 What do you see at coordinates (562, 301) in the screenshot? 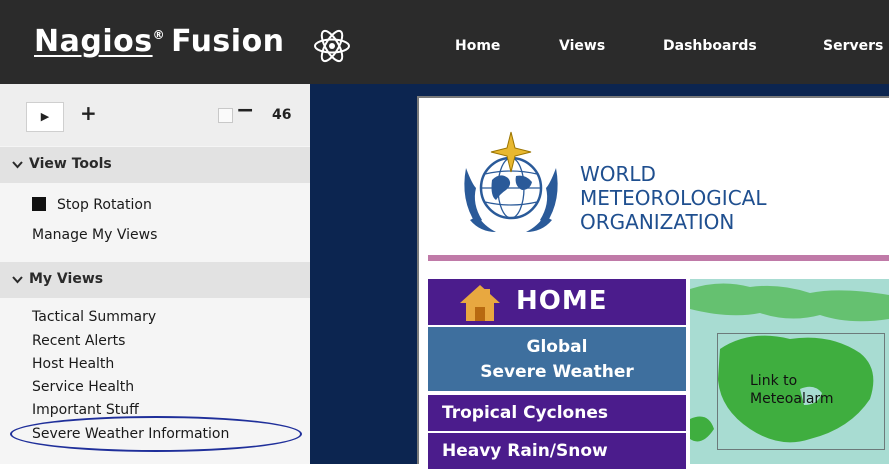
I see `wmo-home-label: HOME` at bounding box center [562, 301].